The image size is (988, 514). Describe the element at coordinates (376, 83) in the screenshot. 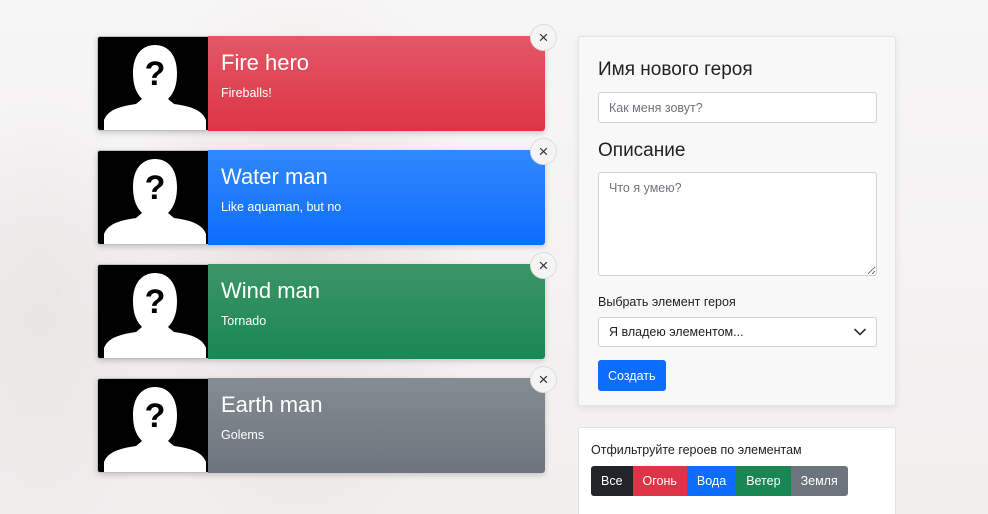

I see `hero-body: Fire hero Fireballs!` at that location.